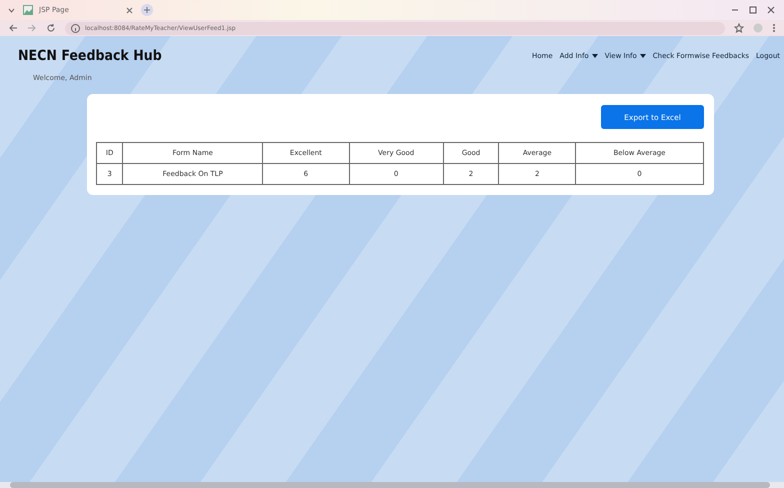 The image size is (784, 488). What do you see at coordinates (774, 28) in the screenshot?
I see `more-icon` at bounding box center [774, 28].